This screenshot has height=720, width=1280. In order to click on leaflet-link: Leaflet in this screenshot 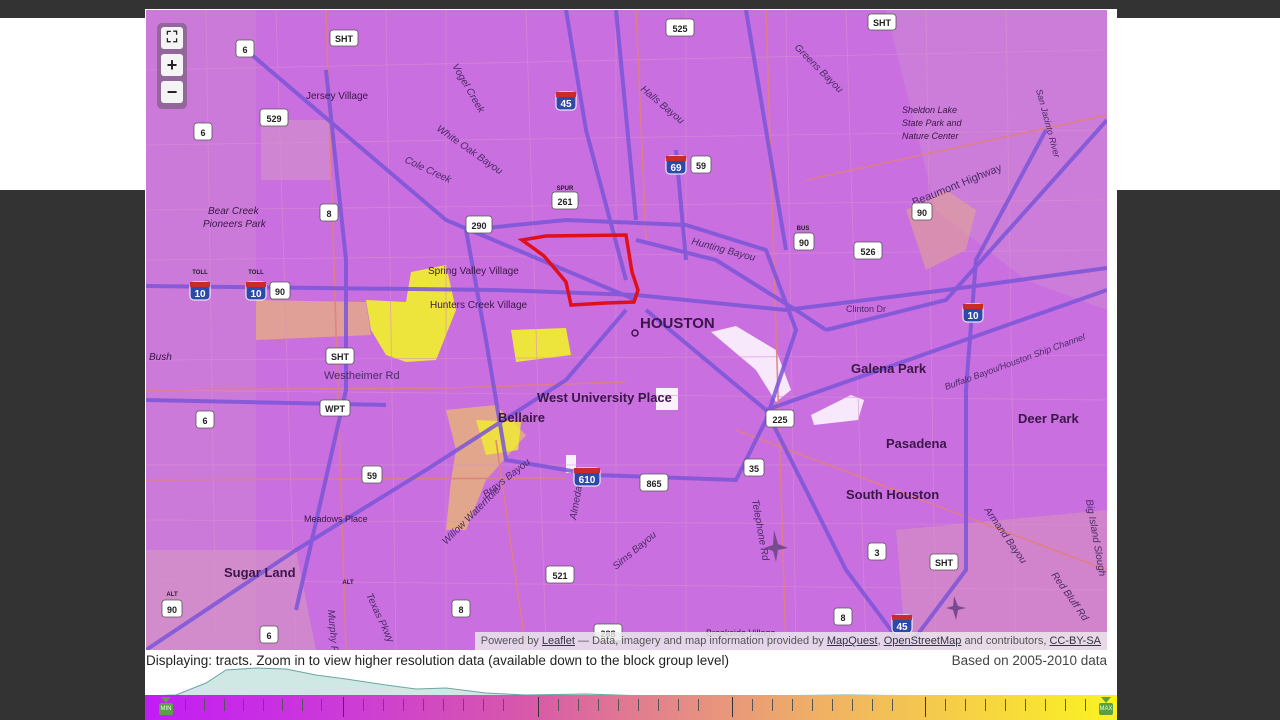, I will do `click(558, 641)`.